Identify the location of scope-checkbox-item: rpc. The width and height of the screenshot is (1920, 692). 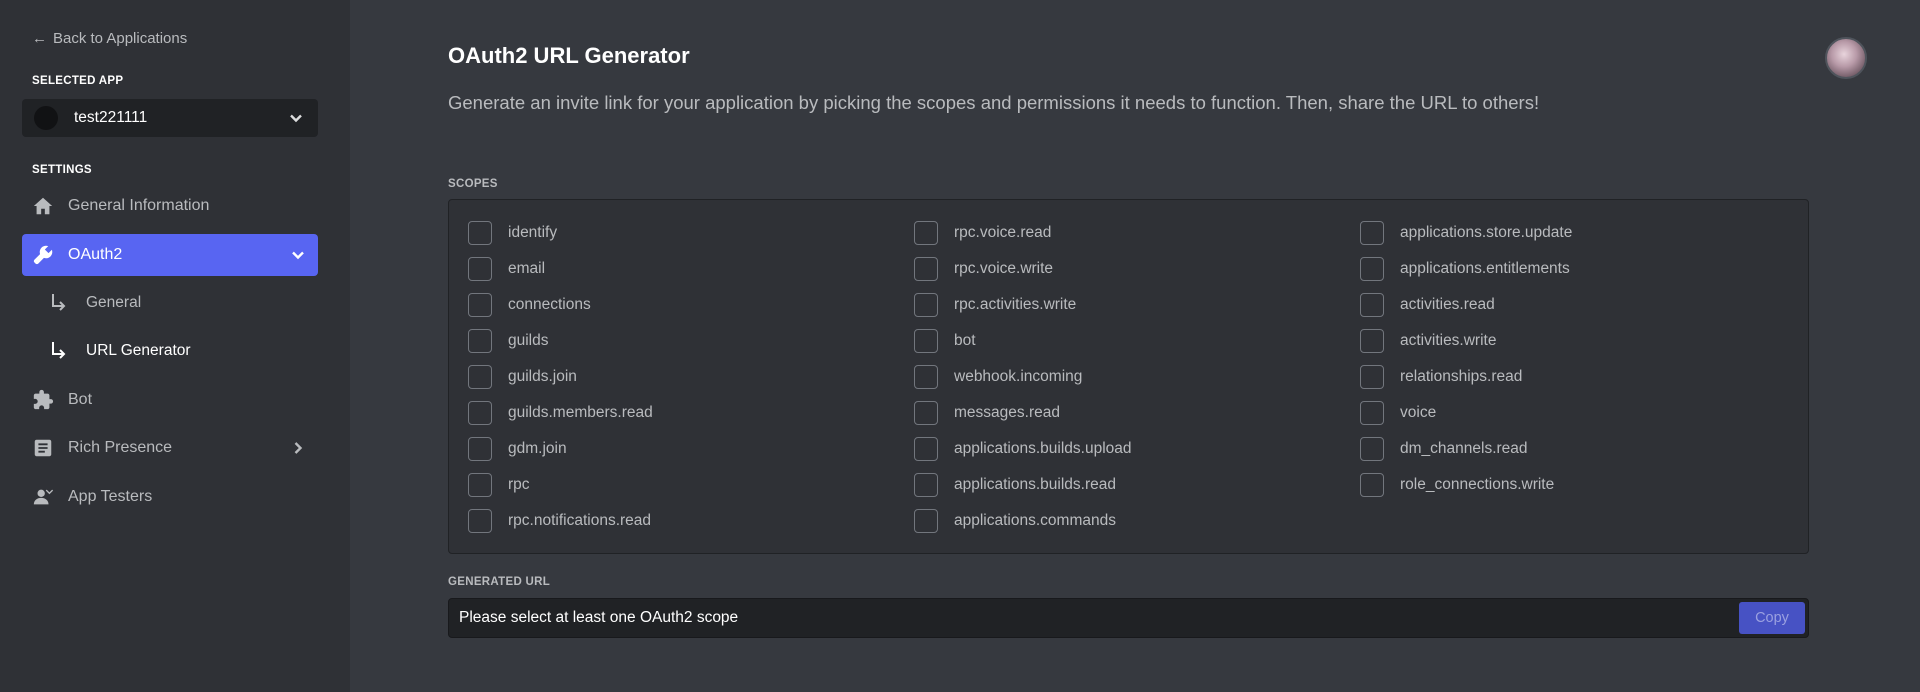
(499, 485).